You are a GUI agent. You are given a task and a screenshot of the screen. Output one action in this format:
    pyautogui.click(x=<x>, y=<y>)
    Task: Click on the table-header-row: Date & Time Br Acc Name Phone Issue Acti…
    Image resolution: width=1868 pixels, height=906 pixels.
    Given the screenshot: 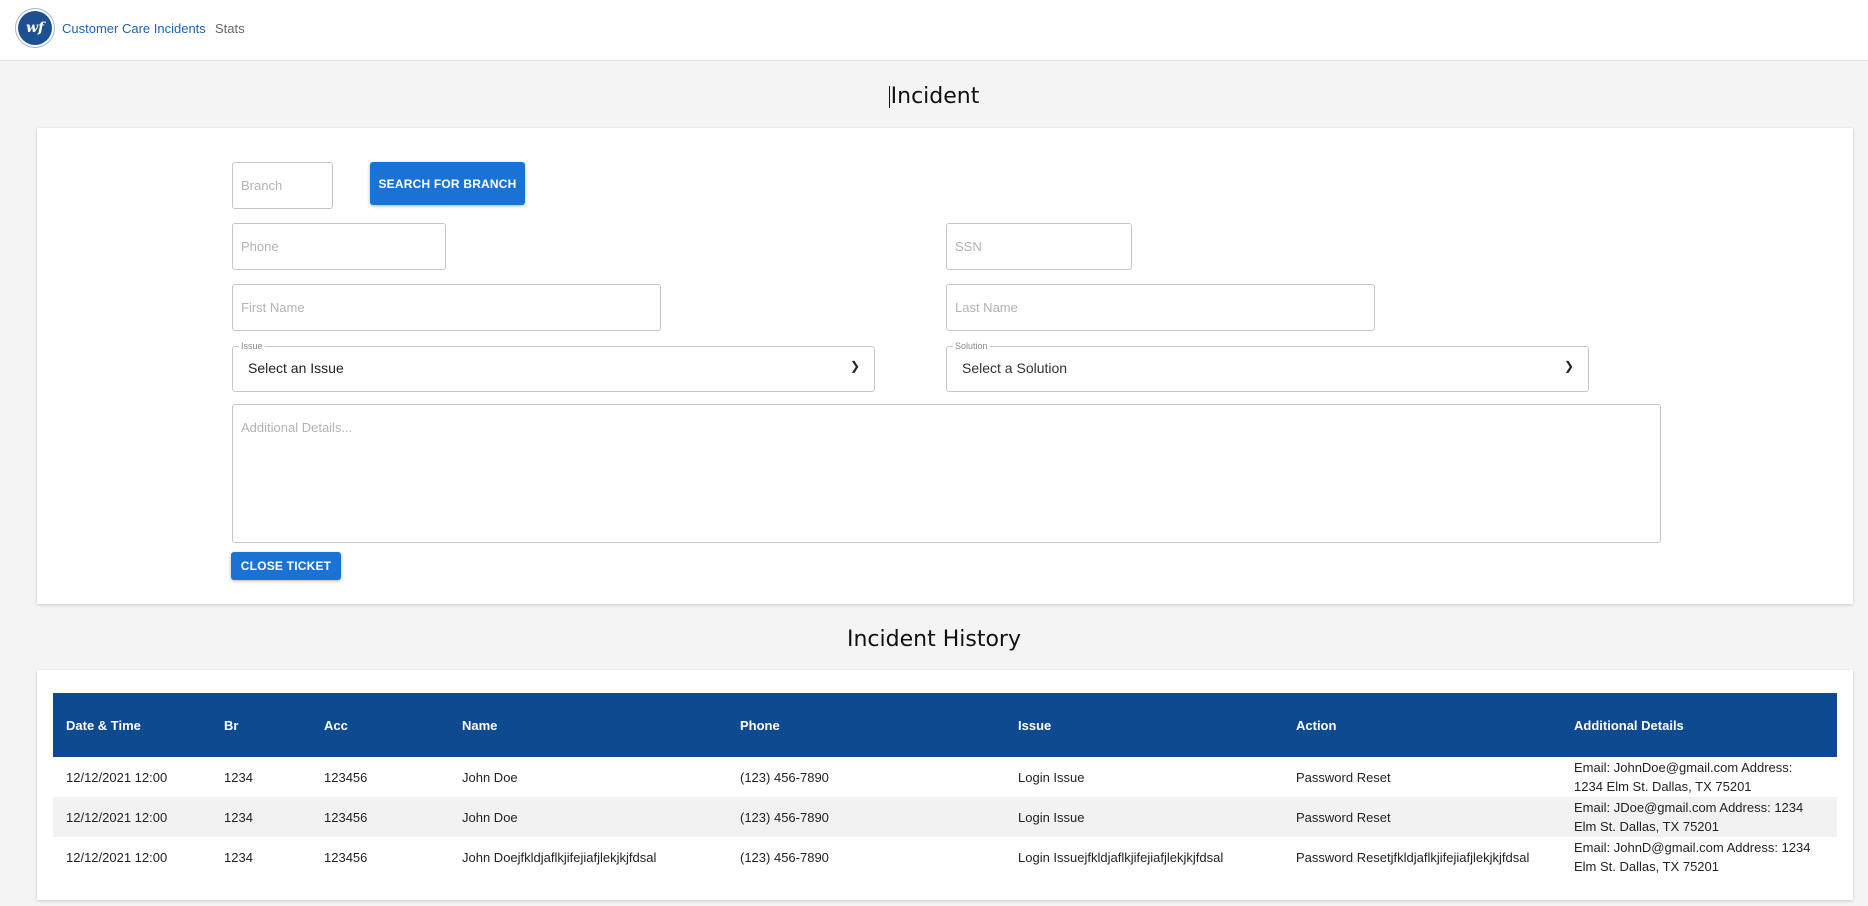 What is the action you would take?
    pyautogui.click(x=945, y=725)
    